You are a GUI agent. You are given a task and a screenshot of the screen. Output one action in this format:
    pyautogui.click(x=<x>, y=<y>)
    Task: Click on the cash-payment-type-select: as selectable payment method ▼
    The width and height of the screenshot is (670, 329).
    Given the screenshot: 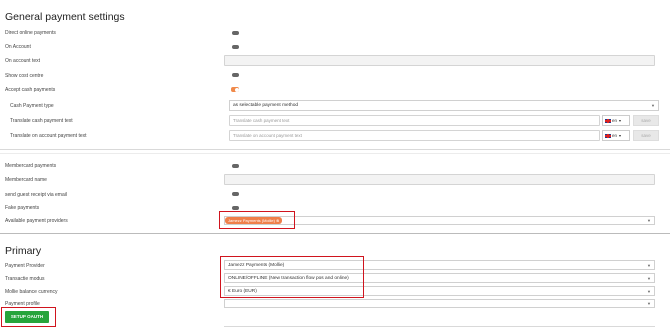 What is the action you would take?
    pyautogui.click(x=444, y=105)
    